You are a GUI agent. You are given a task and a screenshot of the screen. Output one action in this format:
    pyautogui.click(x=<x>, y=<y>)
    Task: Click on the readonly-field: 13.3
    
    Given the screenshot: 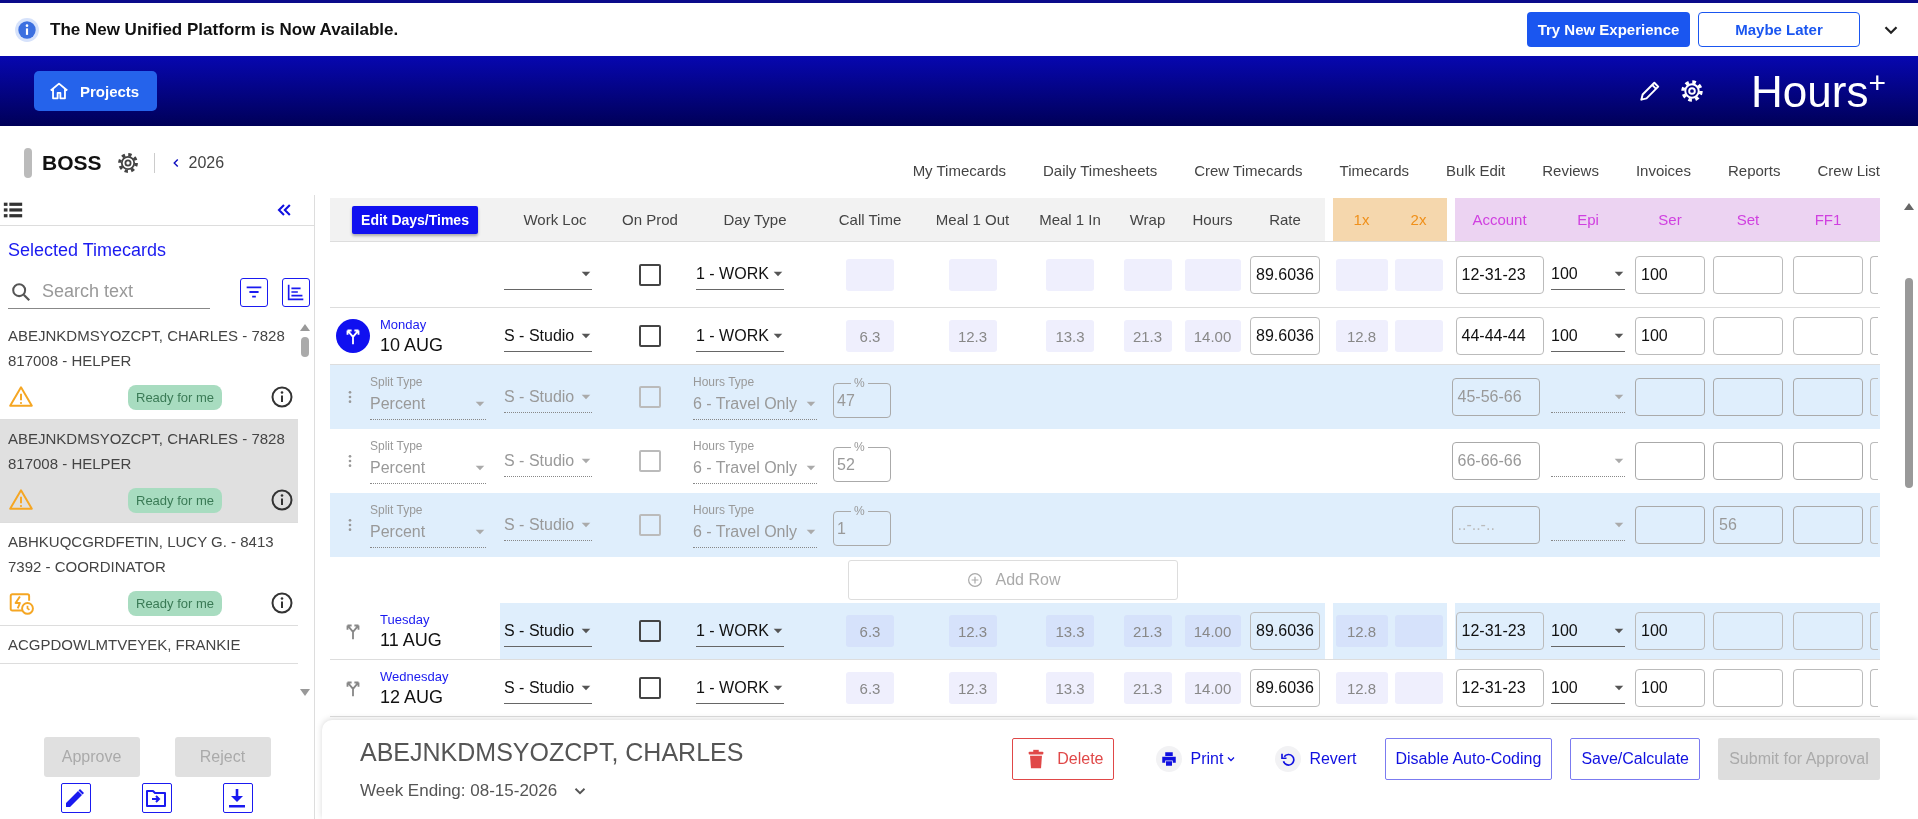 What is the action you would take?
    pyautogui.click(x=1070, y=688)
    